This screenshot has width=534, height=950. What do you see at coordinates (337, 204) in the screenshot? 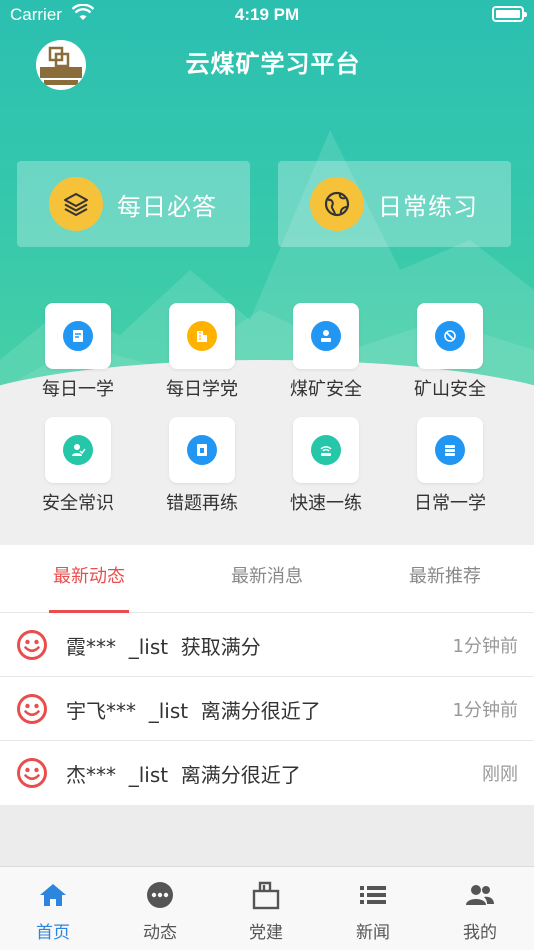
I see `globe-icon` at bounding box center [337, 204].